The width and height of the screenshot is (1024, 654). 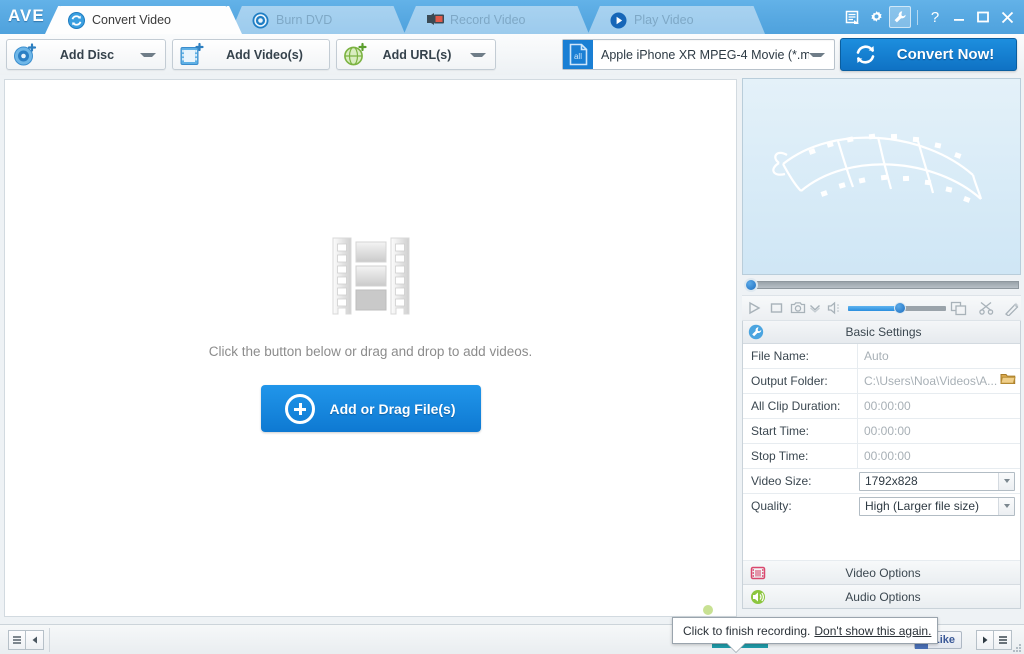 I want to click on picture-in-picture-icon, so click(x=958, y=308).